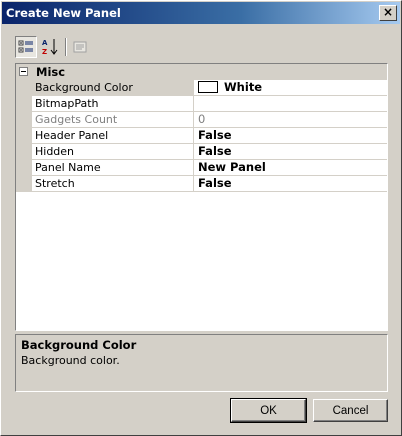  I want to click on property-name: Hidden, so click(113, 151).